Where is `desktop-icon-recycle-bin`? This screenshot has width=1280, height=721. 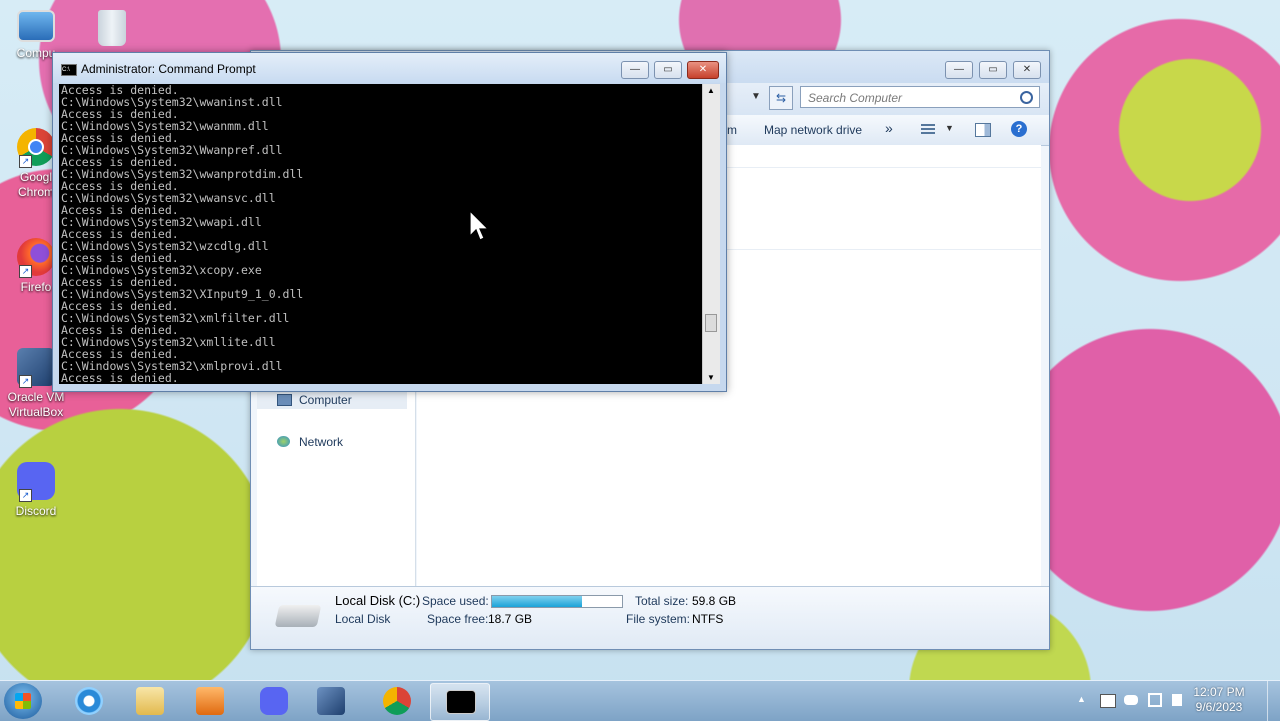 desktop-icon-recycle-bin is located at coordinates (112, 30).